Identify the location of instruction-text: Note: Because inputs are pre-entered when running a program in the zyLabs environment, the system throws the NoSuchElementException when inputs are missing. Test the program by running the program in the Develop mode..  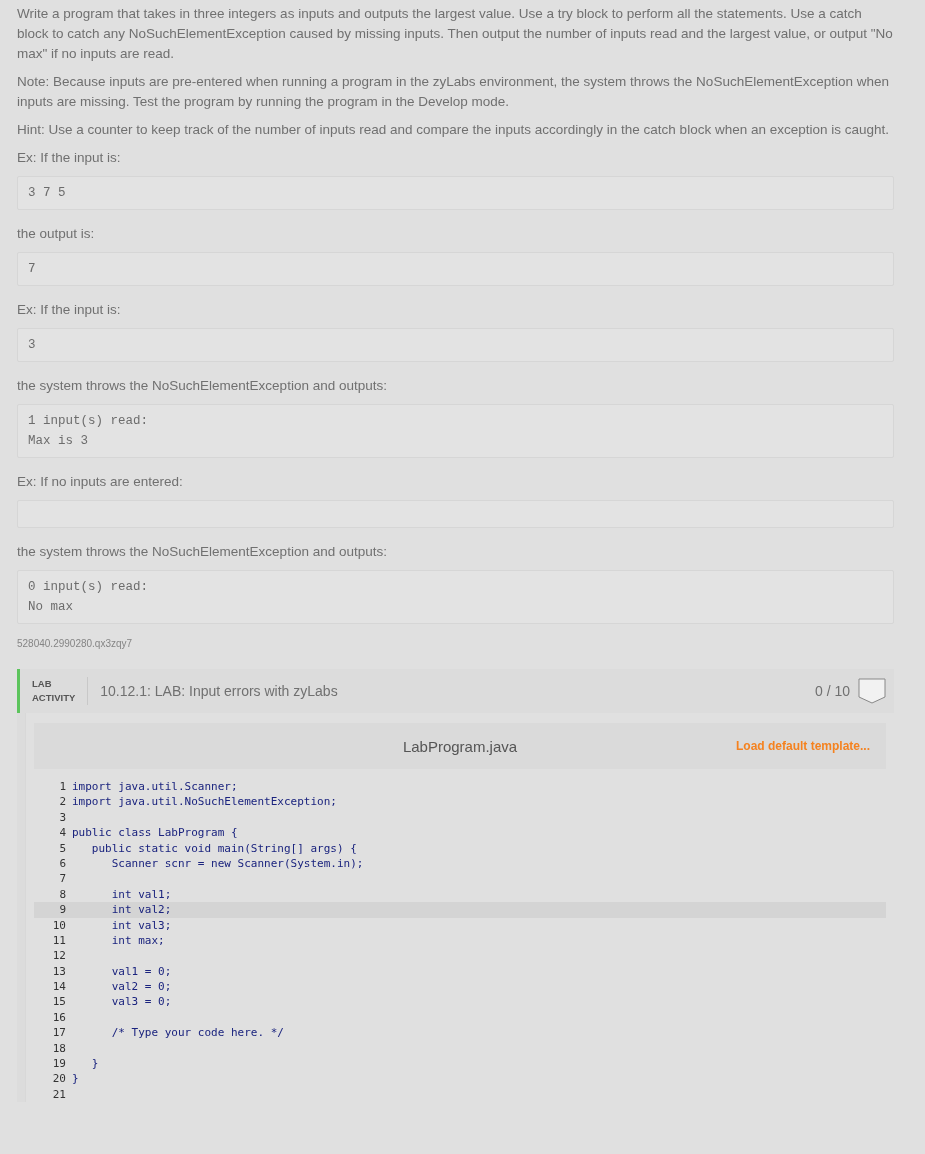
(453, 92).